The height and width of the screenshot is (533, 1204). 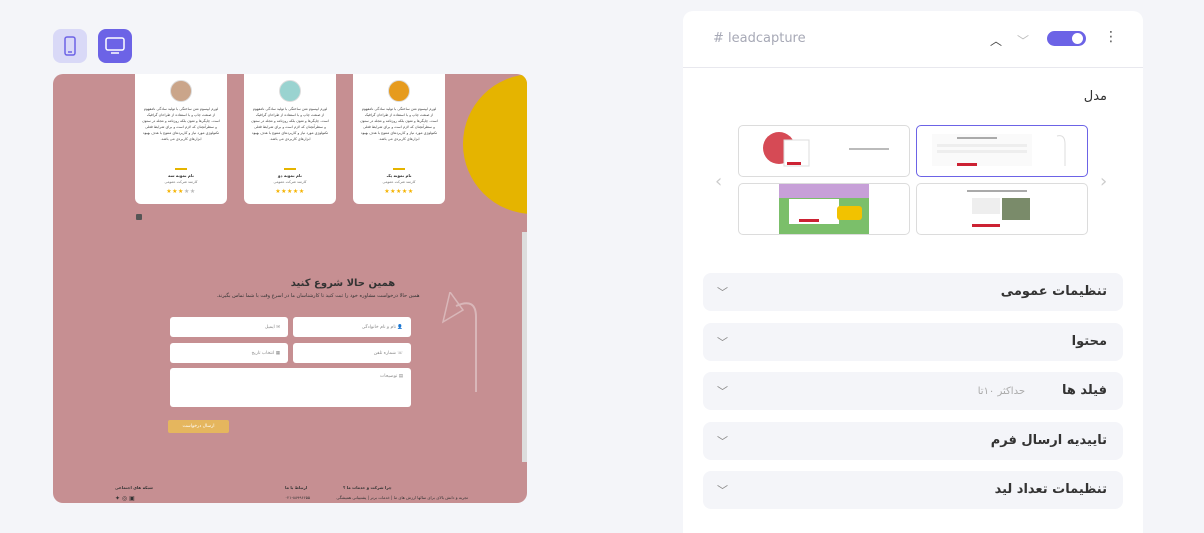 I want to click on phone-field: شماره تلفن ☏, so click(x=352, y=353).